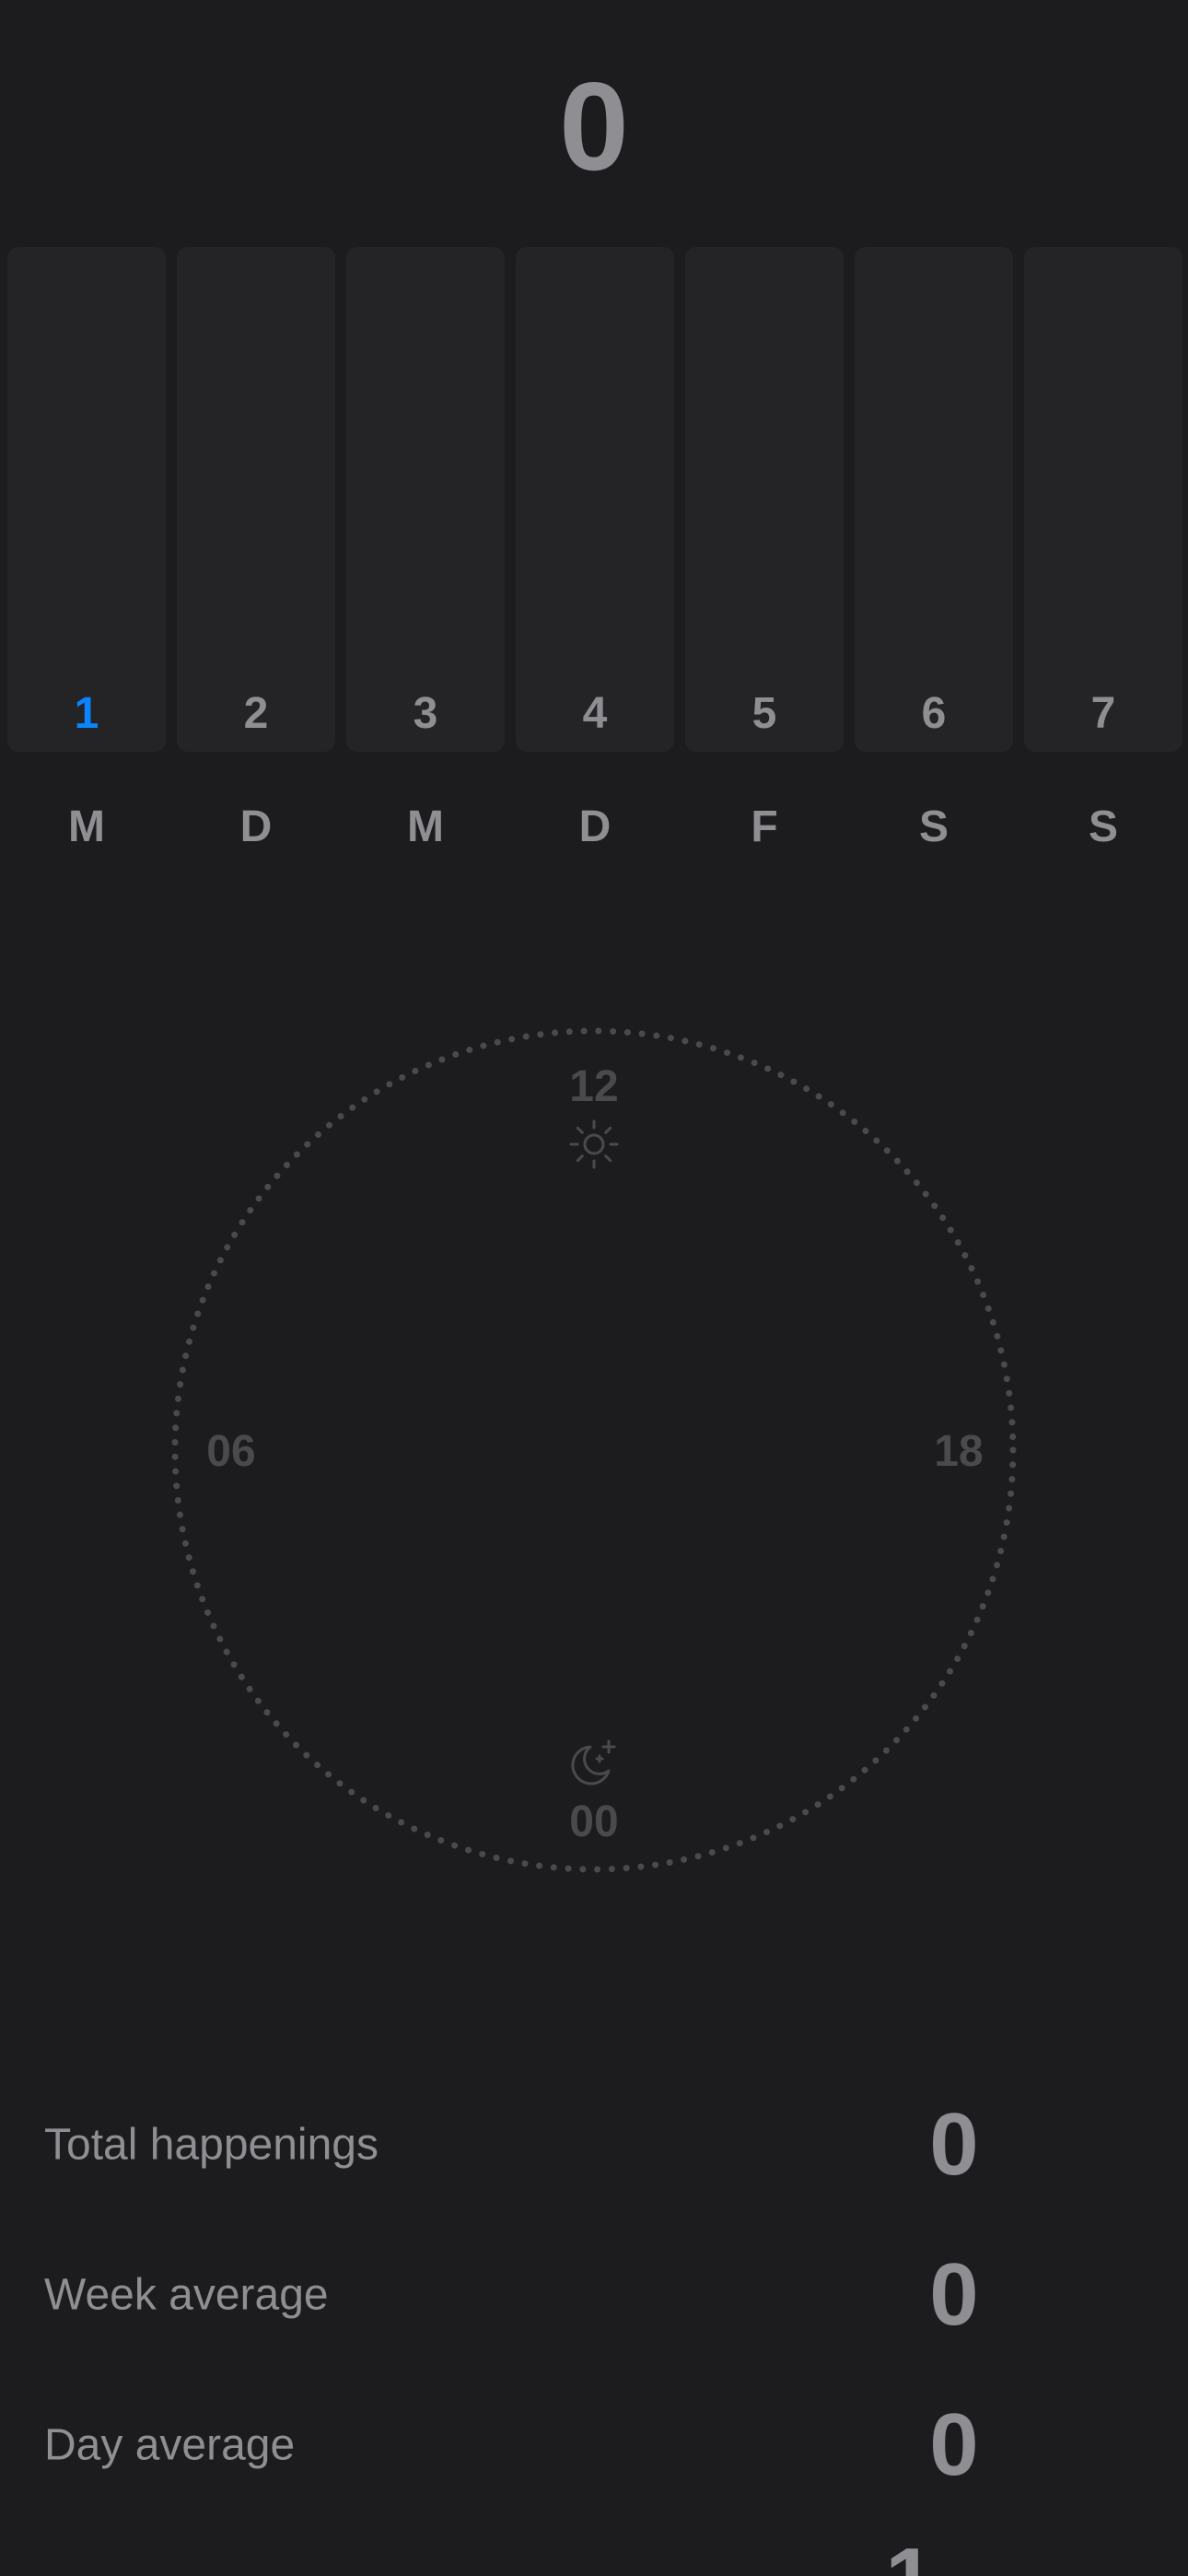 The height and width of the screenshot is (2576, 1188). Describe the element at coordinates (425, 499) in the screenshot. I see `day-bar-3: 3` at that location.